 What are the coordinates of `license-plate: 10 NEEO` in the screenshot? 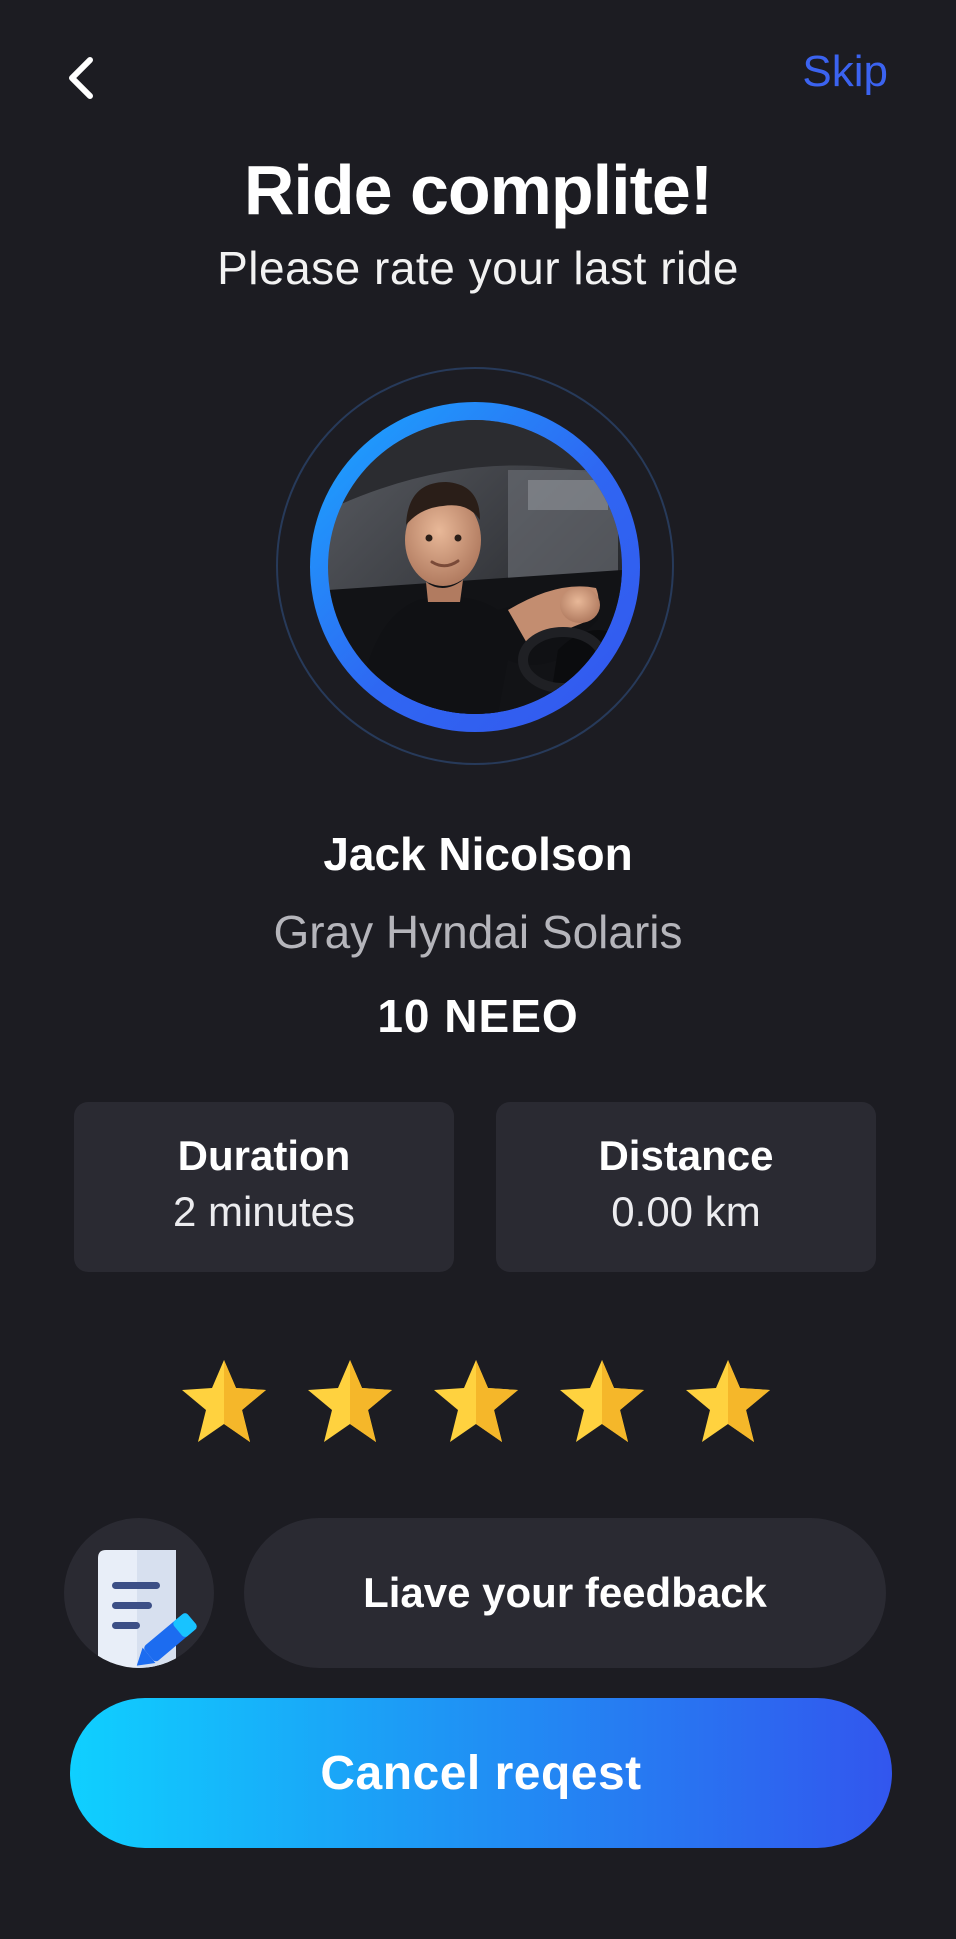 It's located at (478, 1016).